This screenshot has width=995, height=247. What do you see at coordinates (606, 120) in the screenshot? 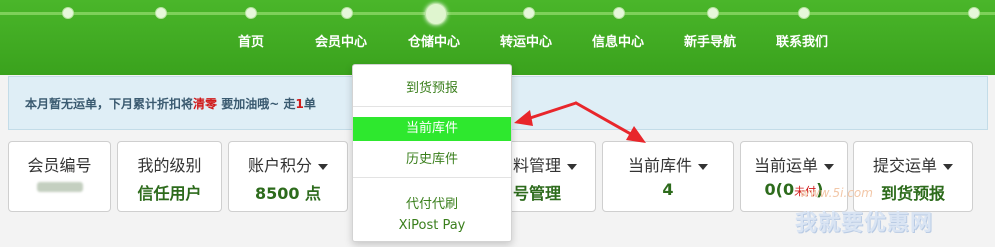
I see `arrow-to-card-line` at bounding box center [606, 120].